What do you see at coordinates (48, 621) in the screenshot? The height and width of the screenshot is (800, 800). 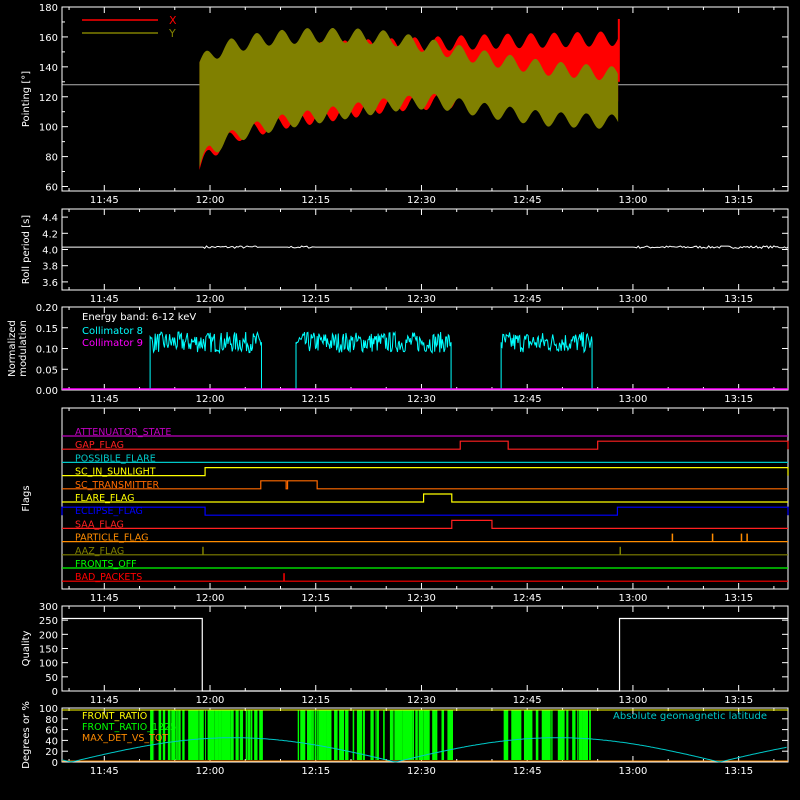 I see `y-tick-label: 250` at bounding box center [48, 621].